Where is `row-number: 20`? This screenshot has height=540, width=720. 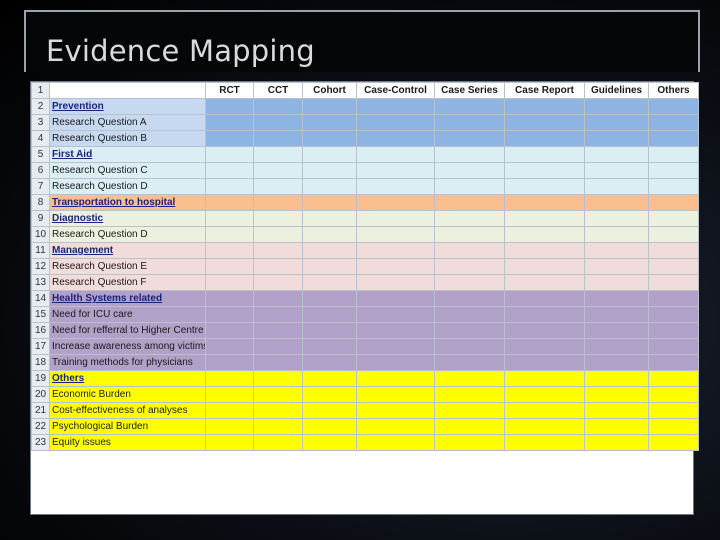
row-number: 20 is located at coordinates (40, 394).